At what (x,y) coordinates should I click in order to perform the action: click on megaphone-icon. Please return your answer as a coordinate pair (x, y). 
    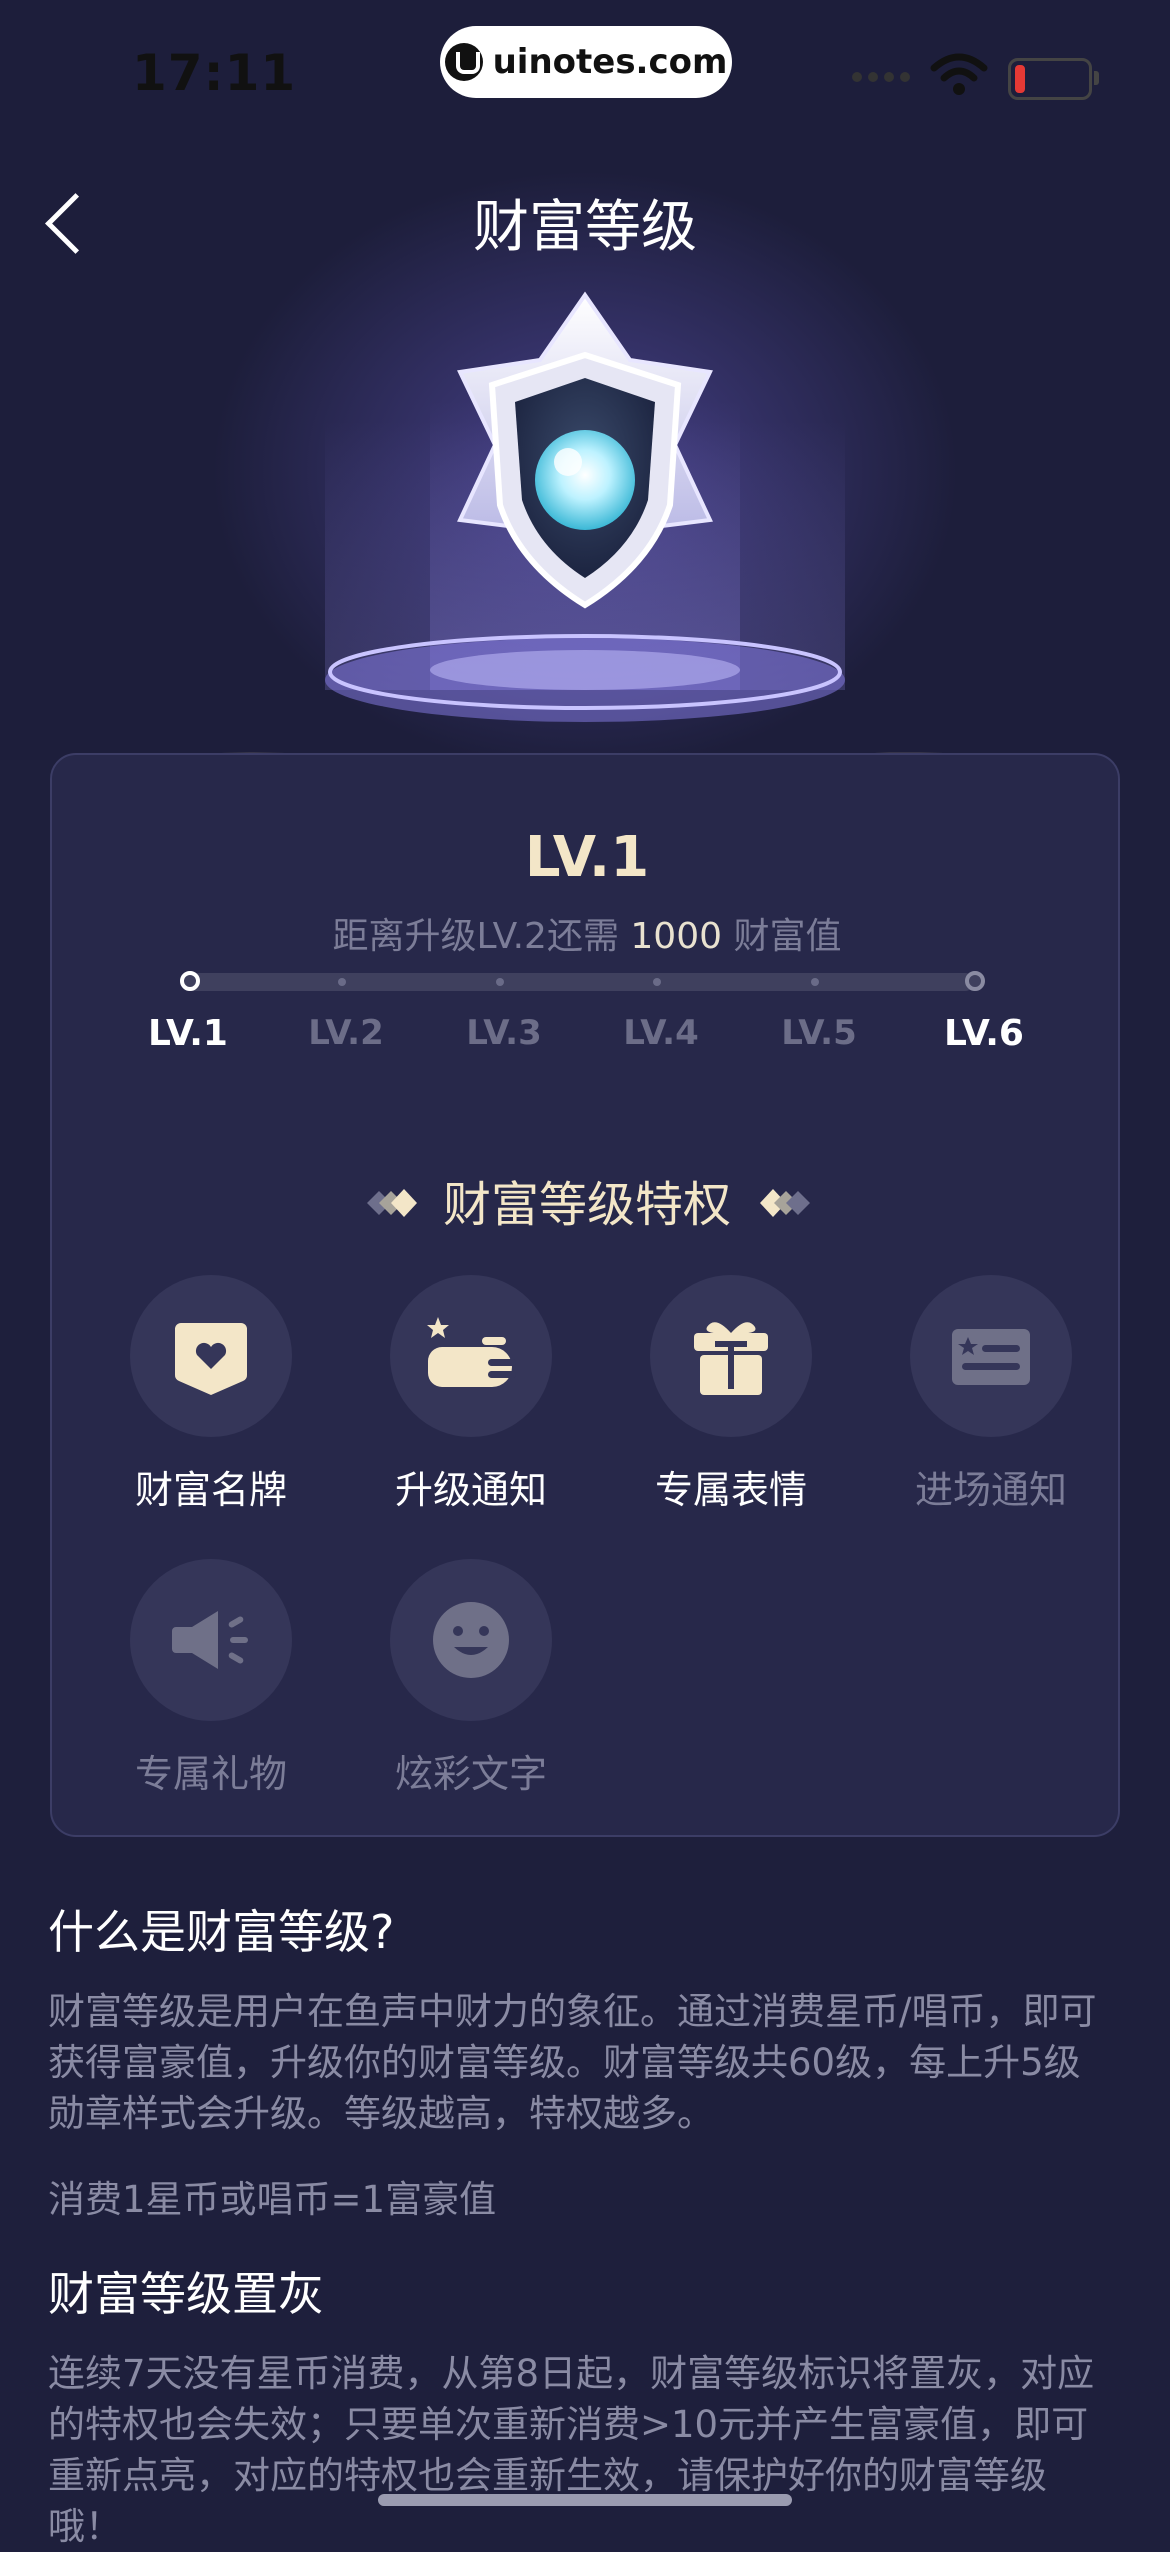
    Looking at the image, I should click on (210, 1640).